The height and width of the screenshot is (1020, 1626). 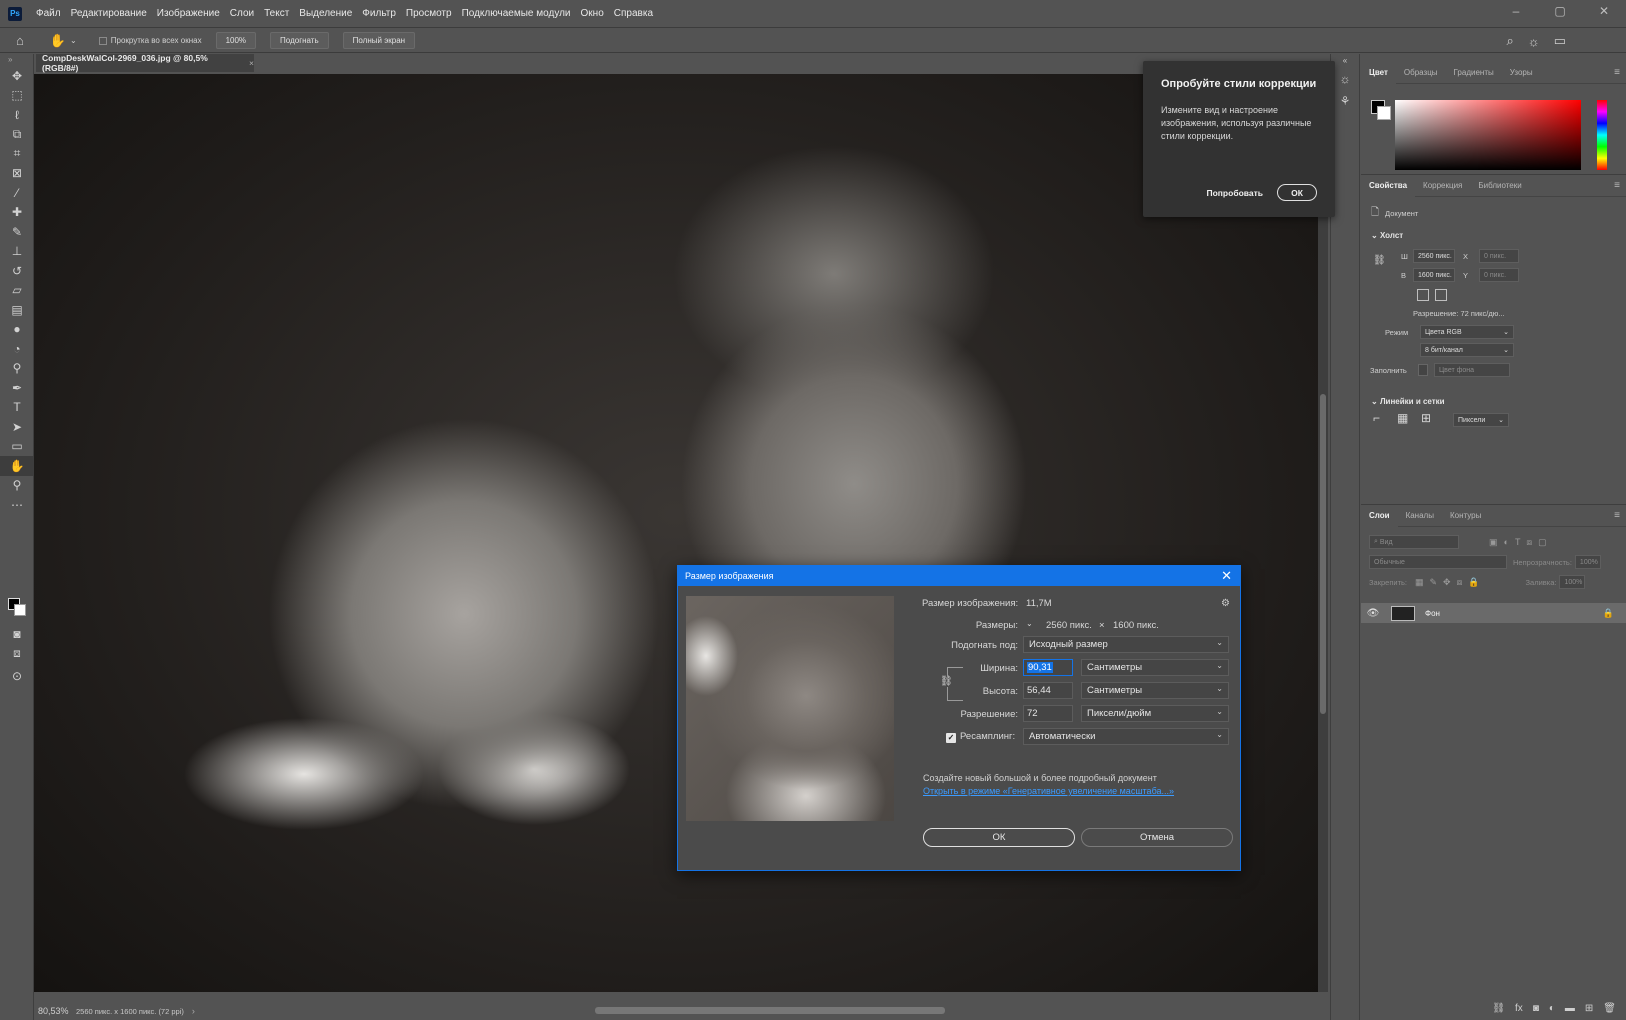 What do you see at coordinates (150, 40) in the screenshot?
I see `scroll-all-windows-checkbox: Прокрутка во всех окнах` at bounding box center [150, 40].